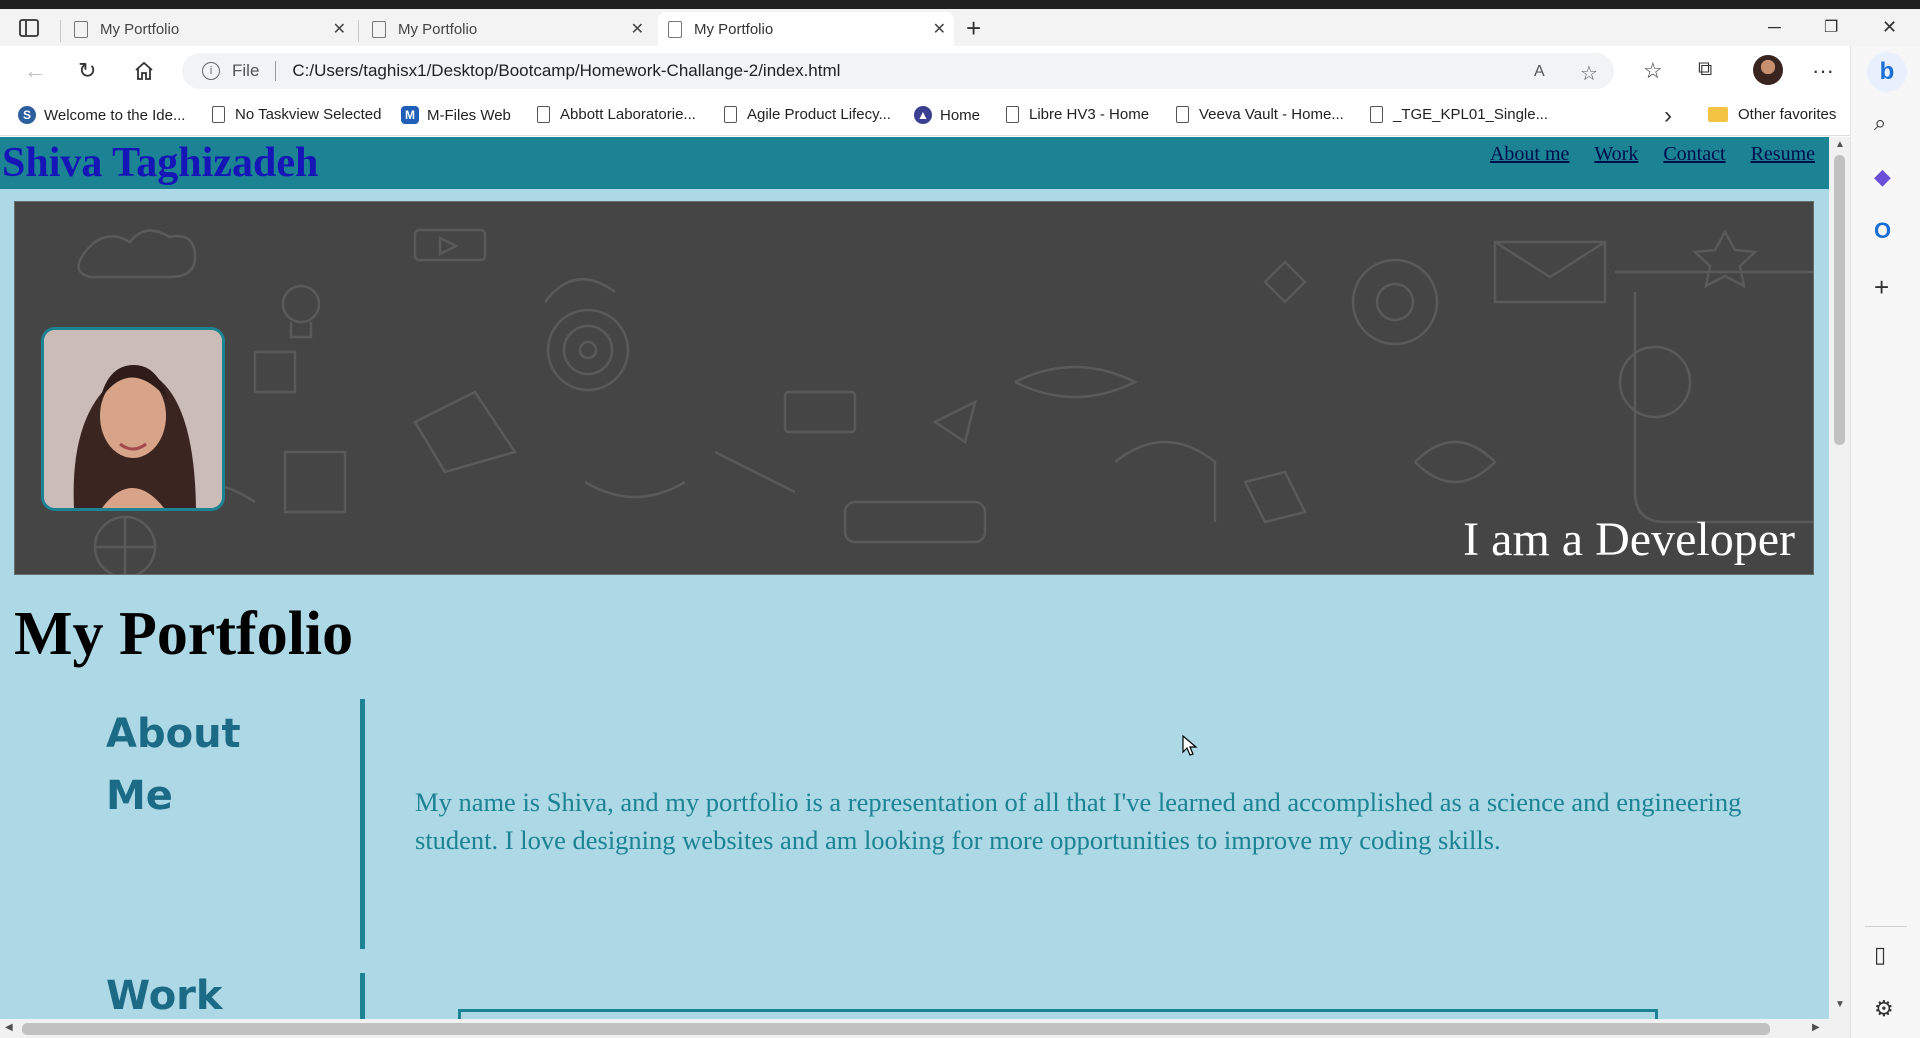  I want to click on tab-actions-icon, so click(29, 28).